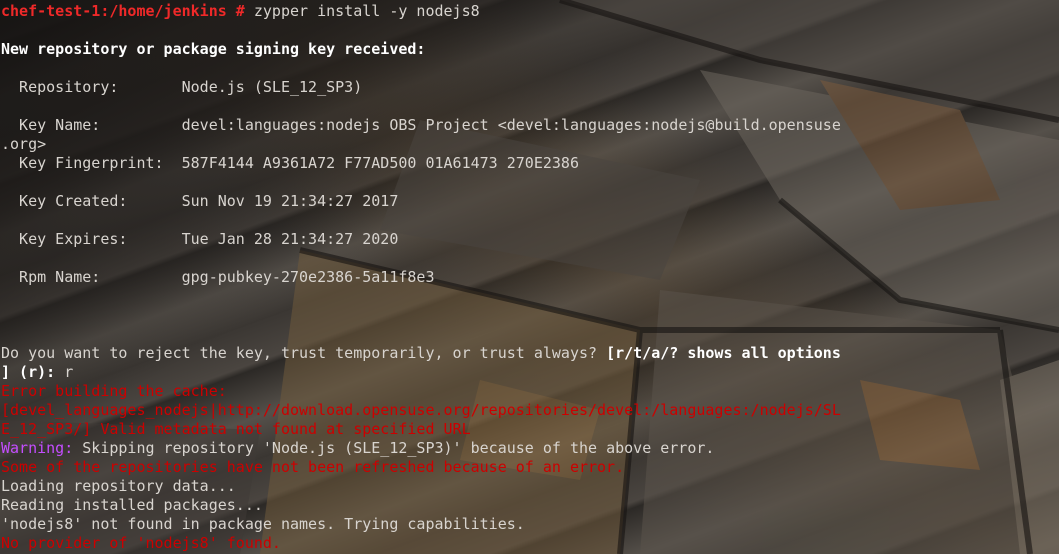  What do you see at coordinates (362, 11) in the screenshot?
I see `command-text: zypper install -y nodejs8` at bounding box center [362, 11].